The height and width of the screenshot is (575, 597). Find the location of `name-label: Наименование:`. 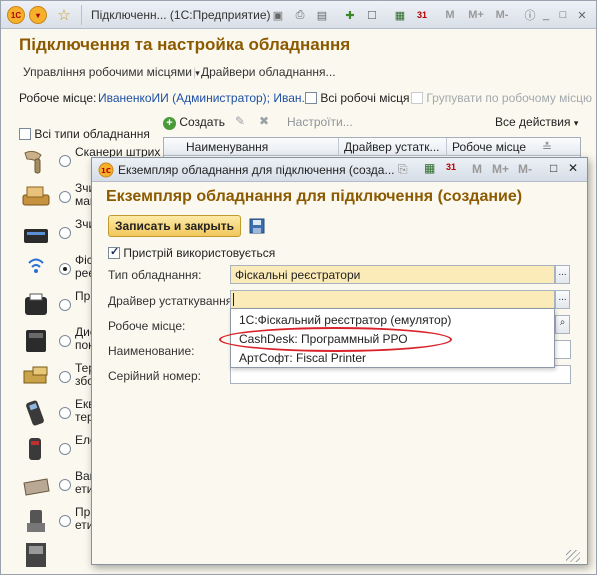

name-label: Наименование: is located at coordinates (151, 351).